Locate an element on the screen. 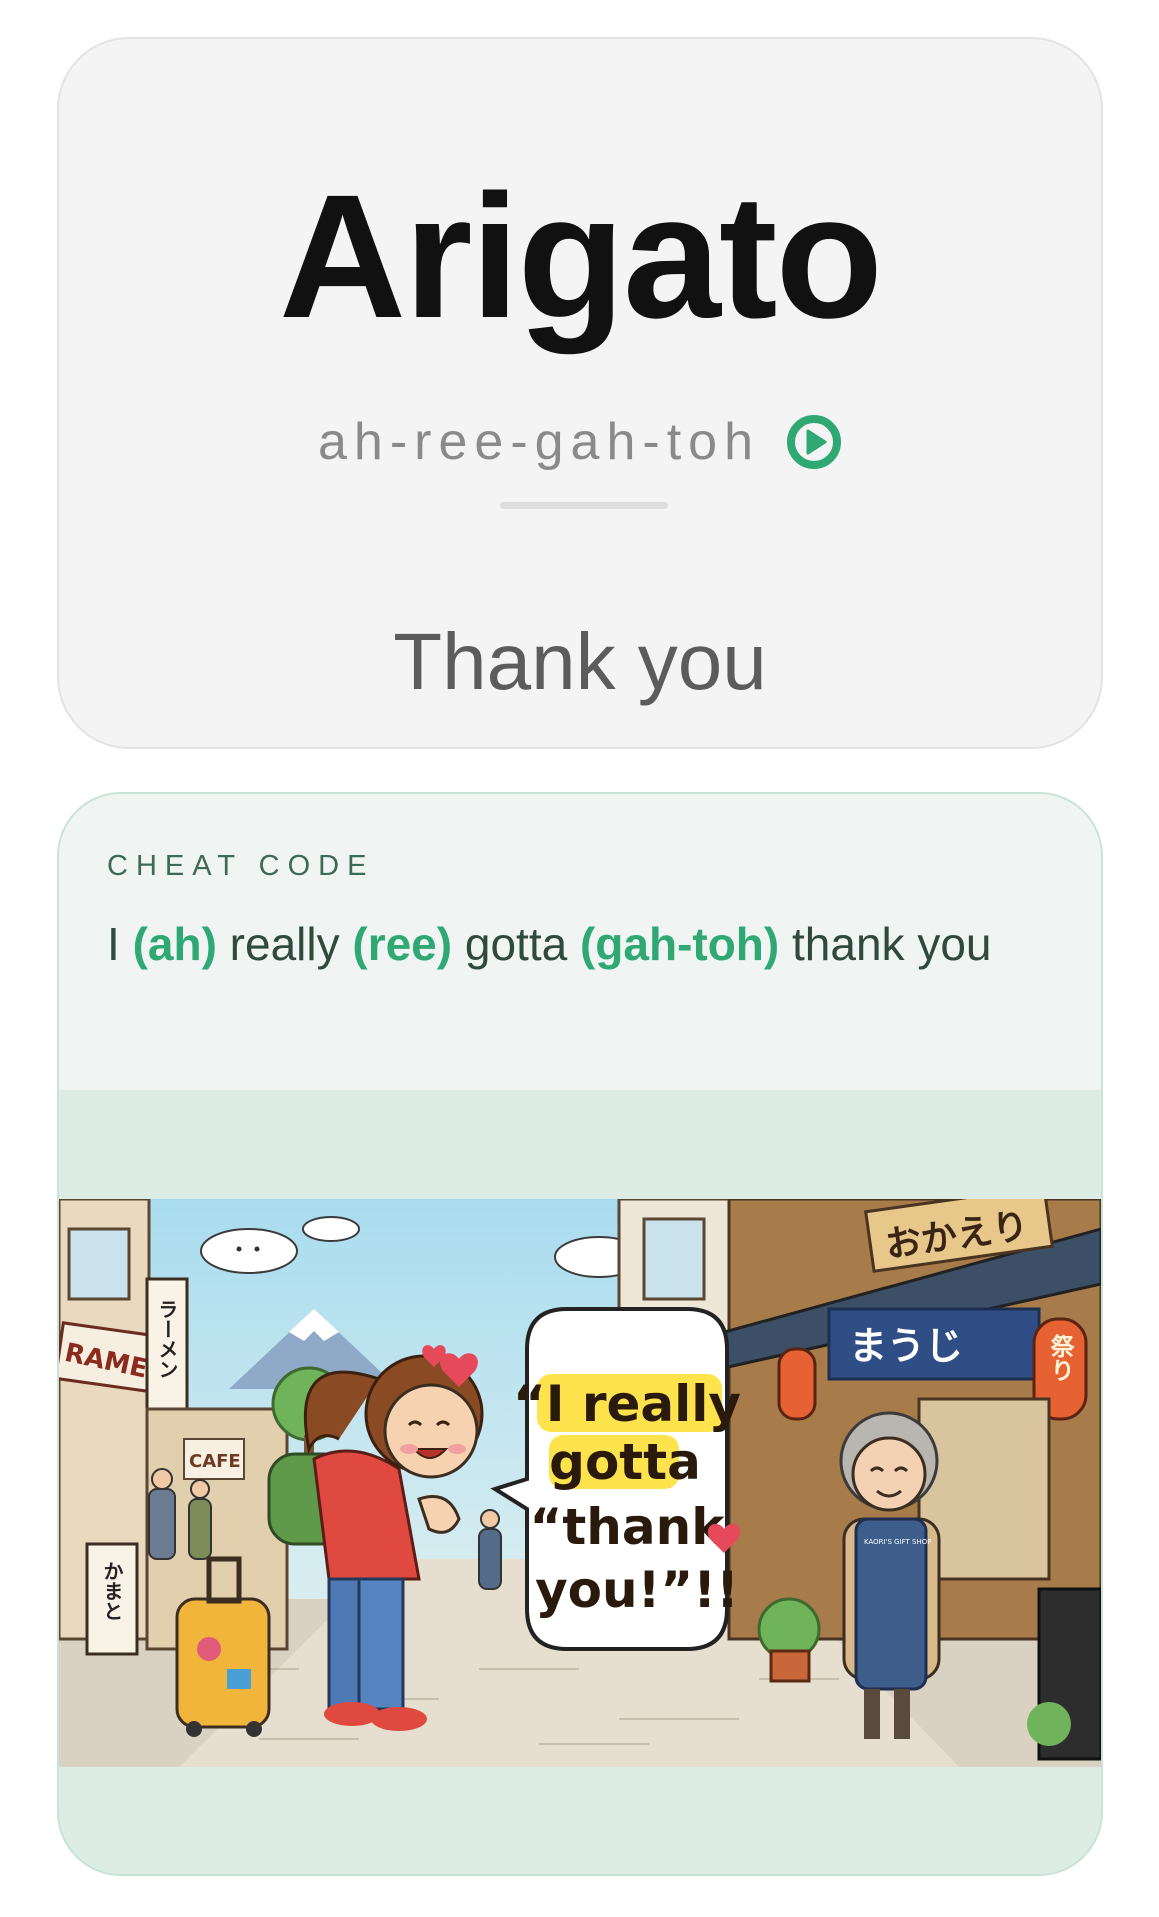 This screenshot has height=1917, width=1159. pronunciation-row: ah-ree-gah-toh is located at coordinates (580, 442).